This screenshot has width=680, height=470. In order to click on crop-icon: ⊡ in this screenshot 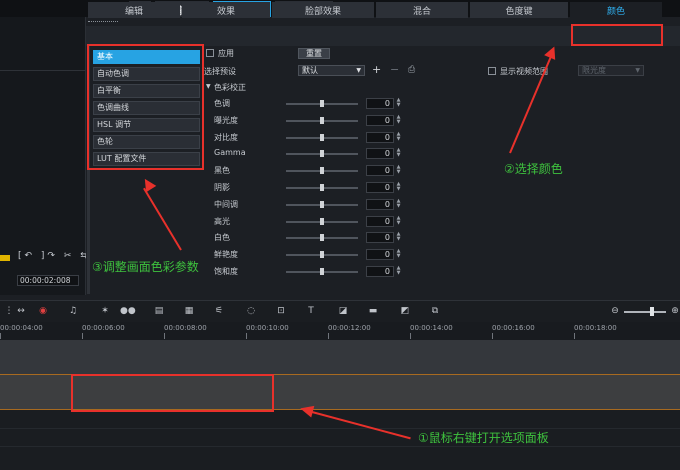, I will do `click(281, 311)`.